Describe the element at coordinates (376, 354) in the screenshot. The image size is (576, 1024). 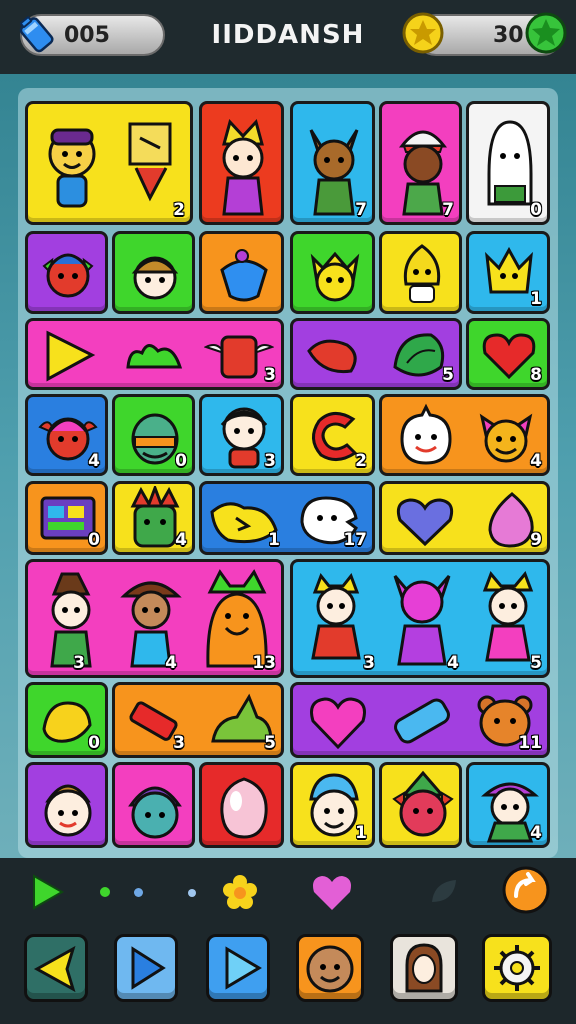
I see `tile-r3-c2: 5` at that location.